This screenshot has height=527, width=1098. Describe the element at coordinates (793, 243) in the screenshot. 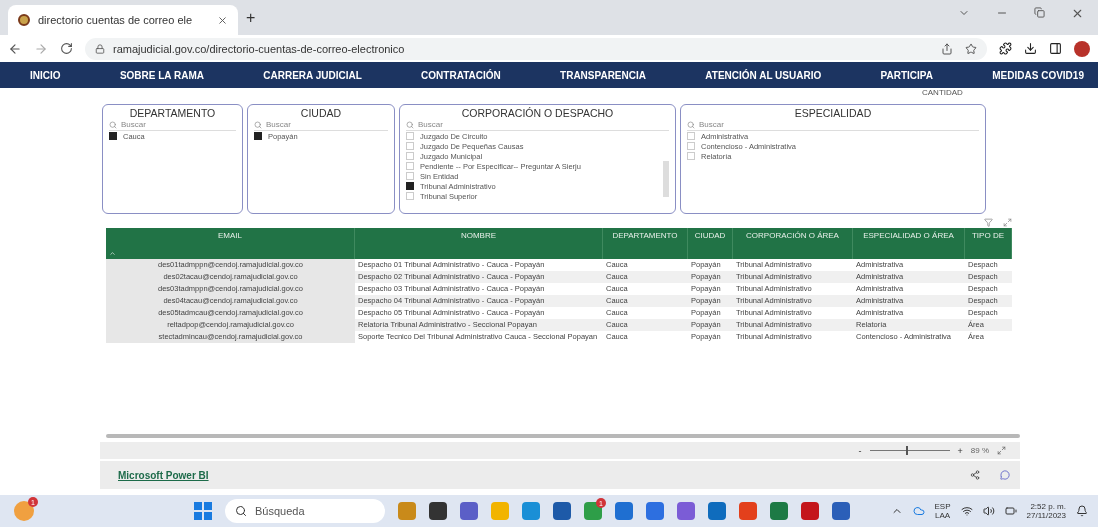

I see `column-header: CORPORACIÓN O ÁREA` at that location.